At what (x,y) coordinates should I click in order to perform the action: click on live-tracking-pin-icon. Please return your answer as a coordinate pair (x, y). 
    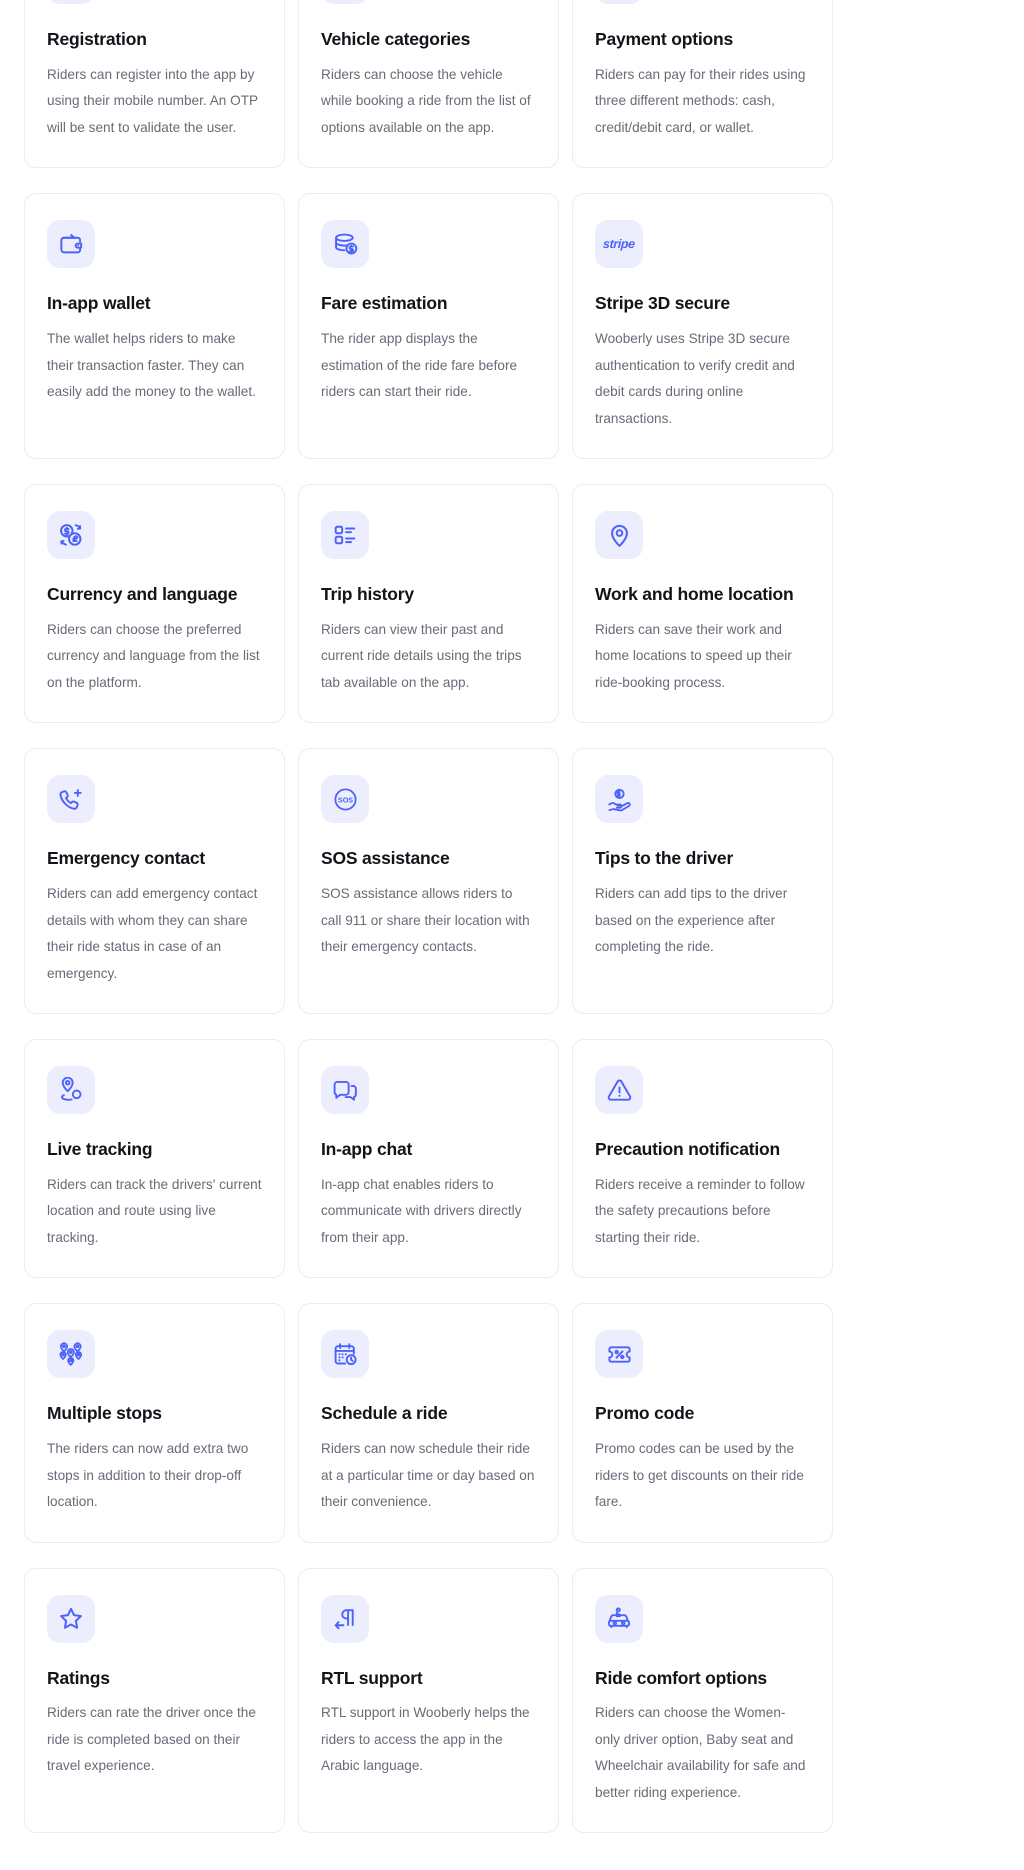
    Looking at the image, I should click on (71, 1090).